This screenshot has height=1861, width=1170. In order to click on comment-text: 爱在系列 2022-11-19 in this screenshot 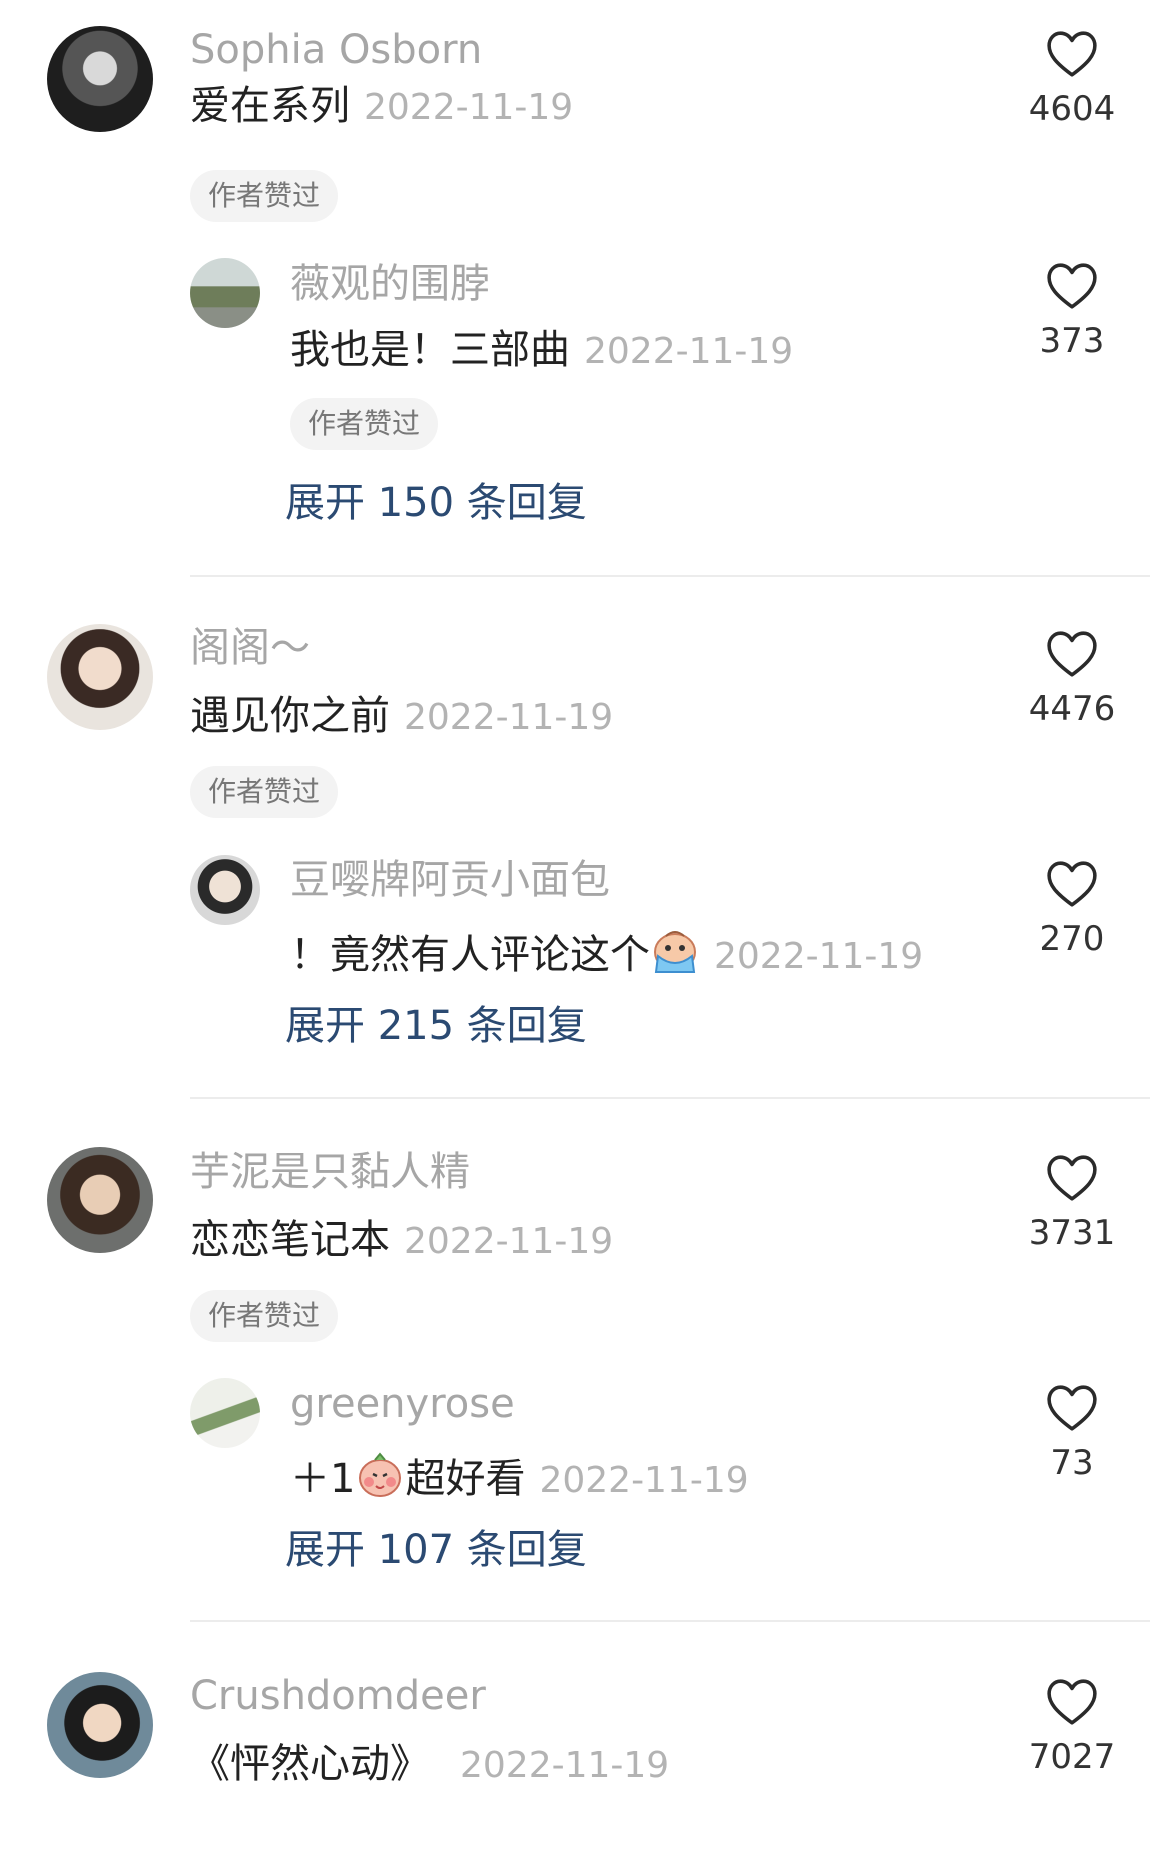, I will do `click(381, 106)`.